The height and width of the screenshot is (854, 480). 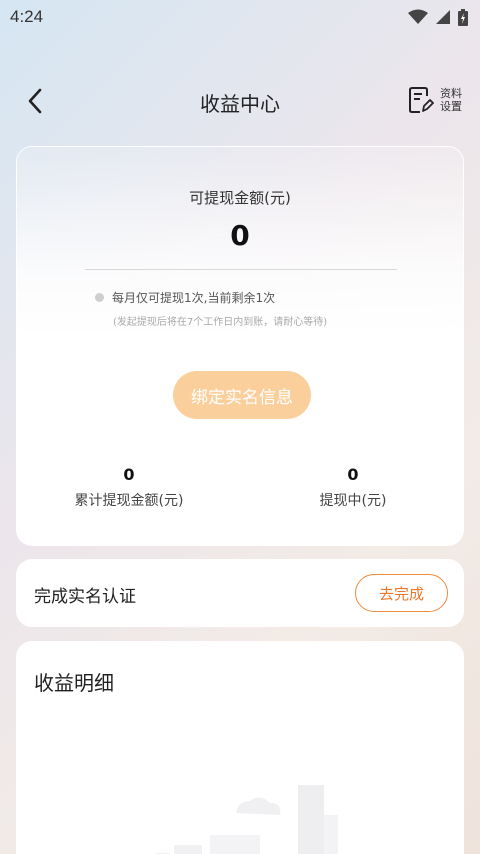 I want to click on document-edit-icon, so click(x=421, y=100).